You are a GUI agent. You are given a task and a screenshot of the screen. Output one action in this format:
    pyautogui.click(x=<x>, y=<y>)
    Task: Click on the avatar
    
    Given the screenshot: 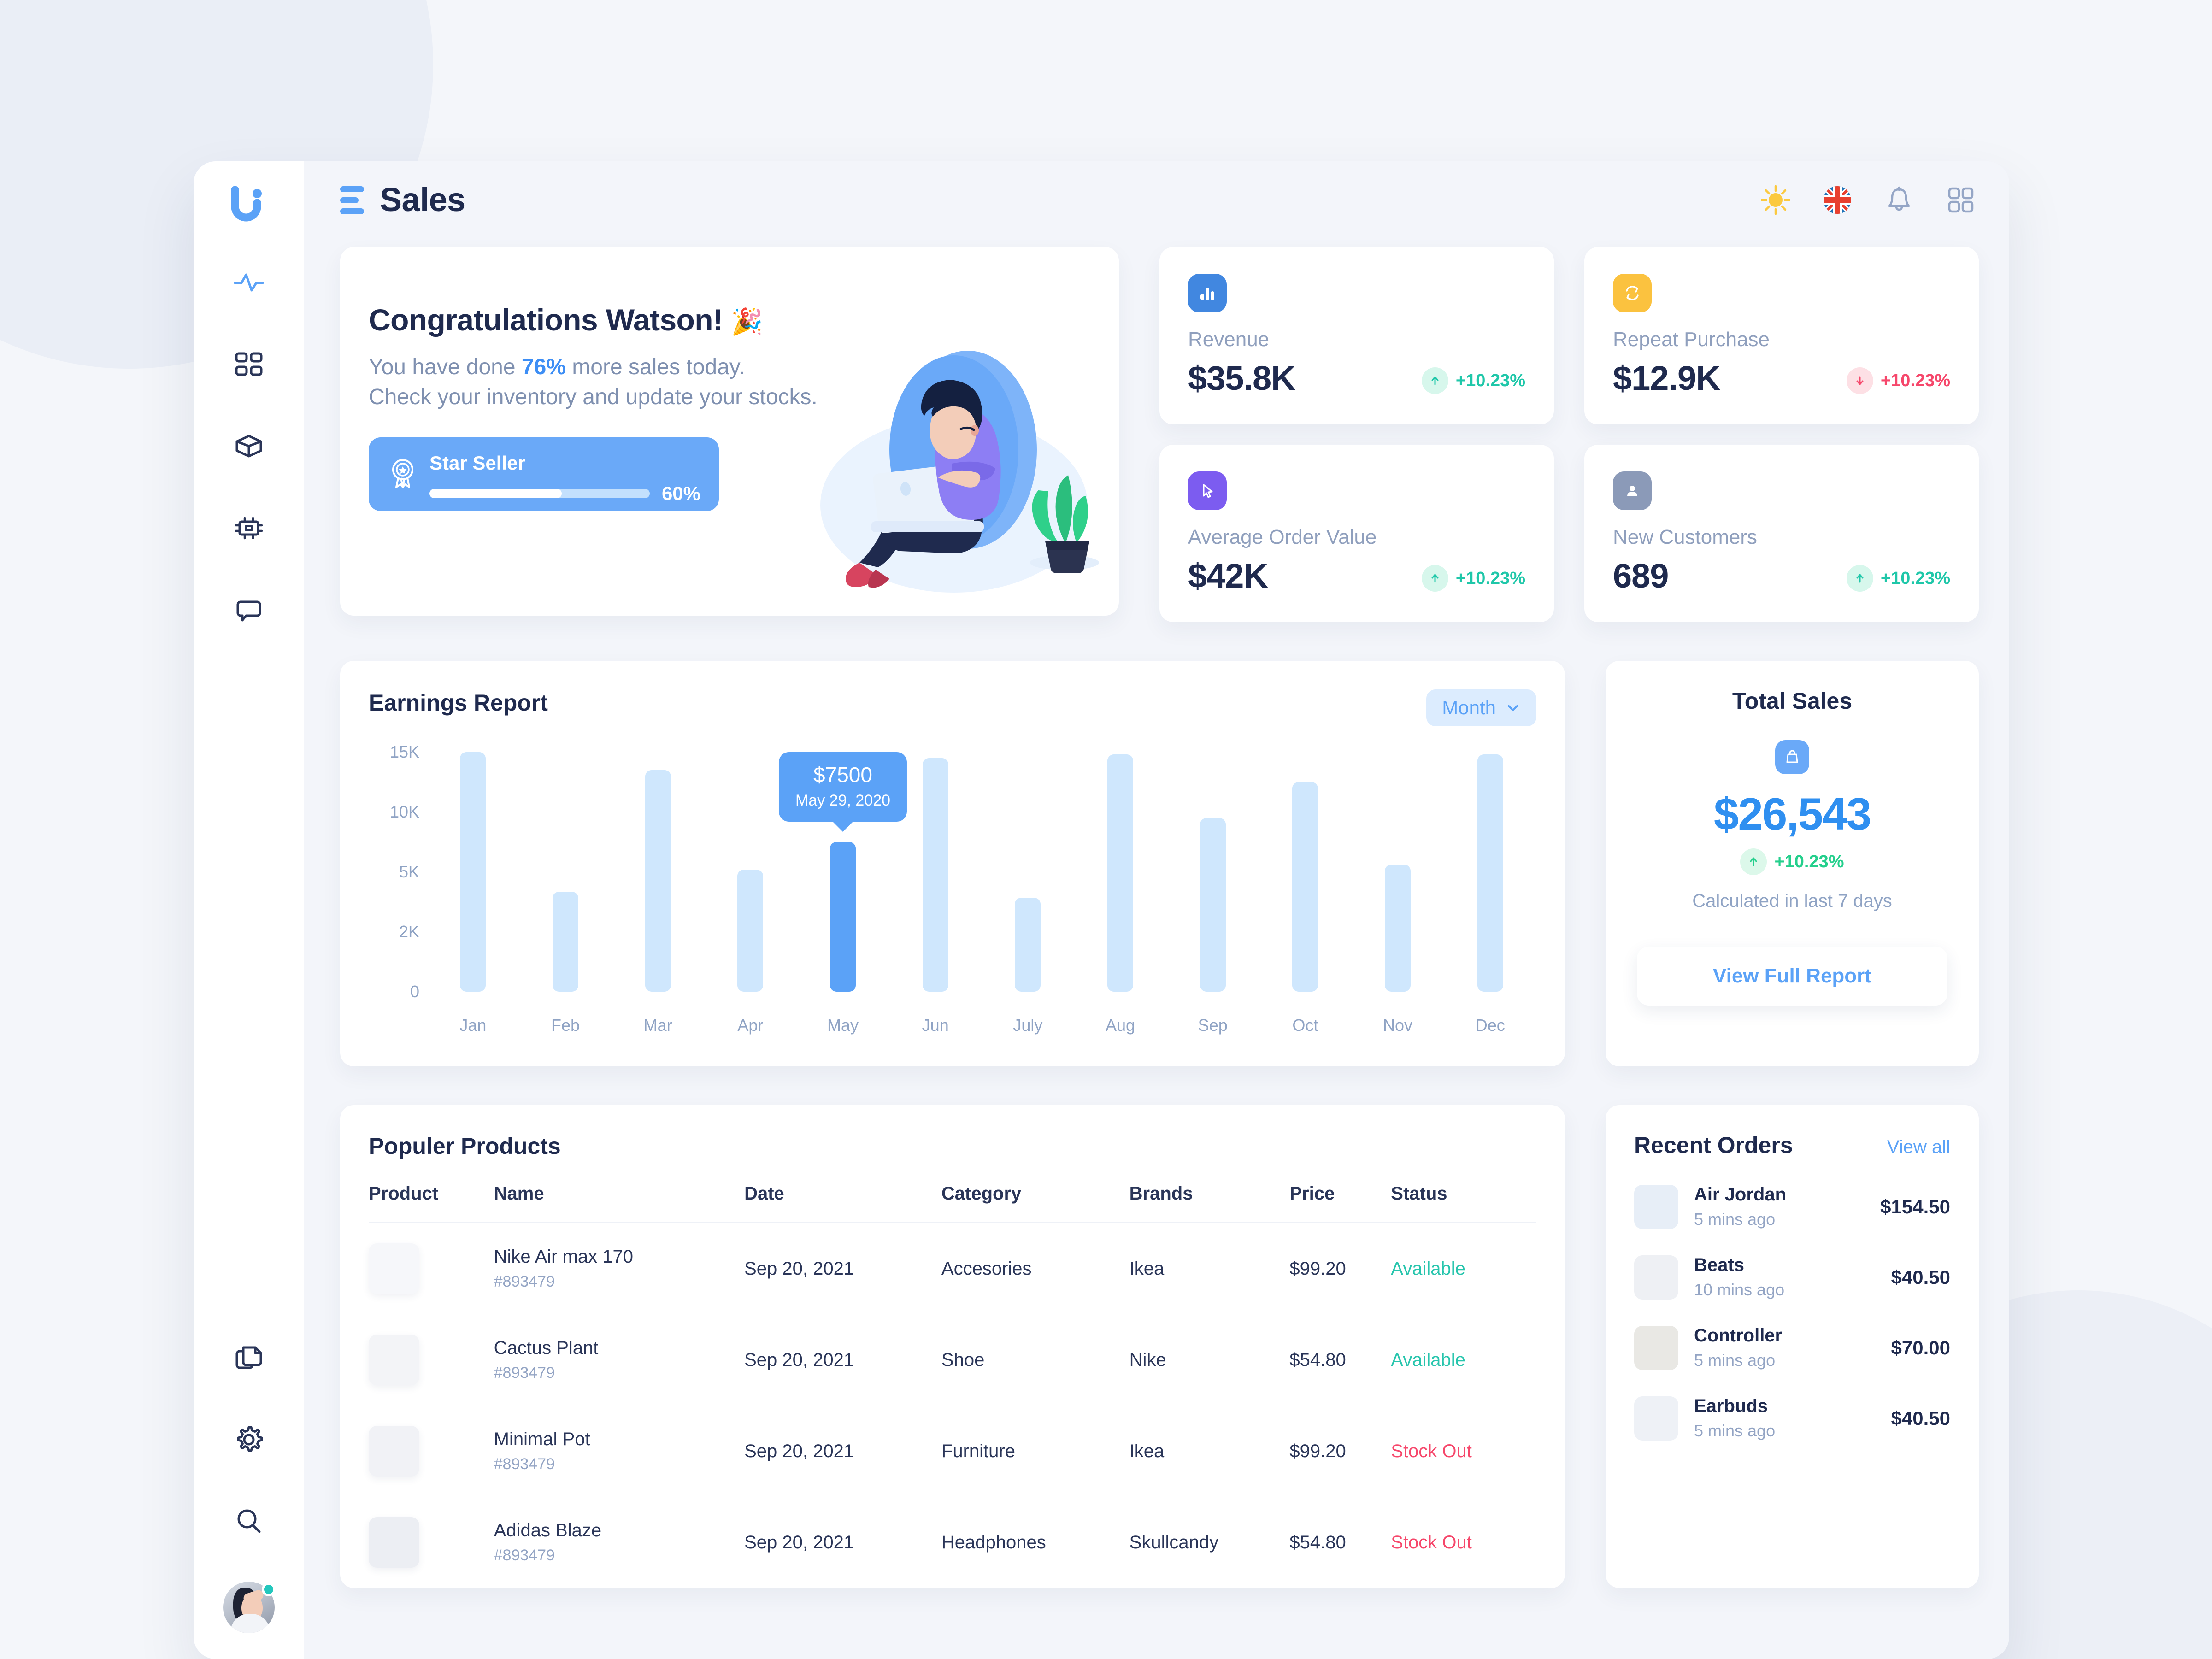 What is the action you would take?
    pyautogui.click(x=249, y=1607)
    